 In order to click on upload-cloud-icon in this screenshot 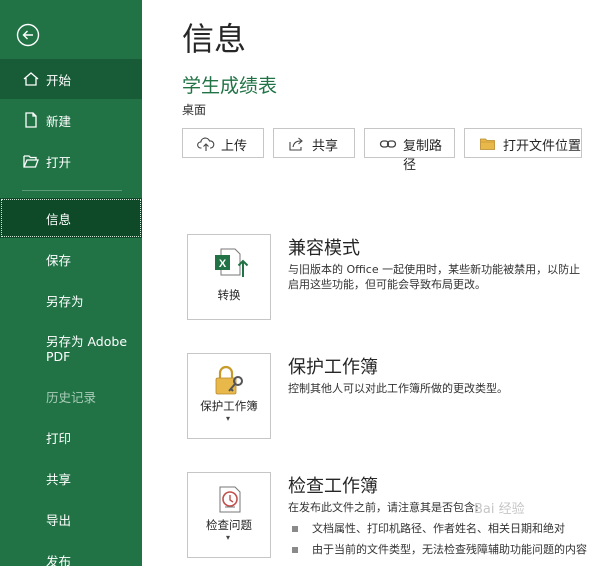, I will do `click(206, 144)`.